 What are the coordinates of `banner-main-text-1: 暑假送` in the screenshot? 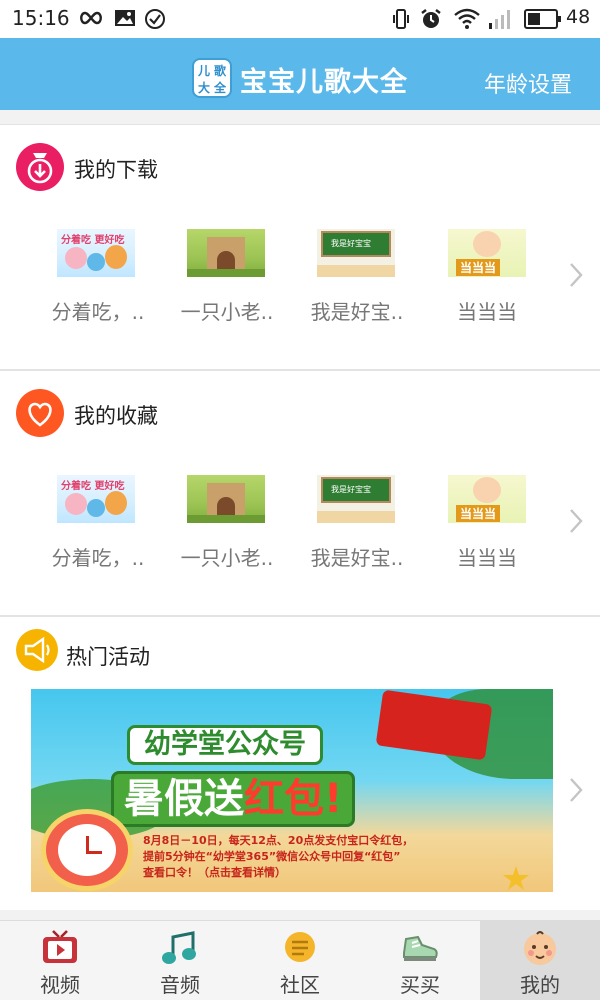 It's located at (184, 799).